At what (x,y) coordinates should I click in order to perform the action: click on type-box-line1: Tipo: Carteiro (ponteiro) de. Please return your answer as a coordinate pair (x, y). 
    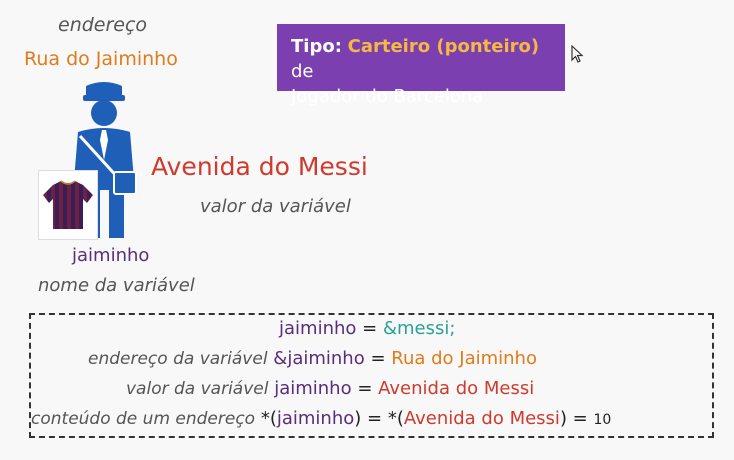
    Looking at the image, I should click on (423, 59).